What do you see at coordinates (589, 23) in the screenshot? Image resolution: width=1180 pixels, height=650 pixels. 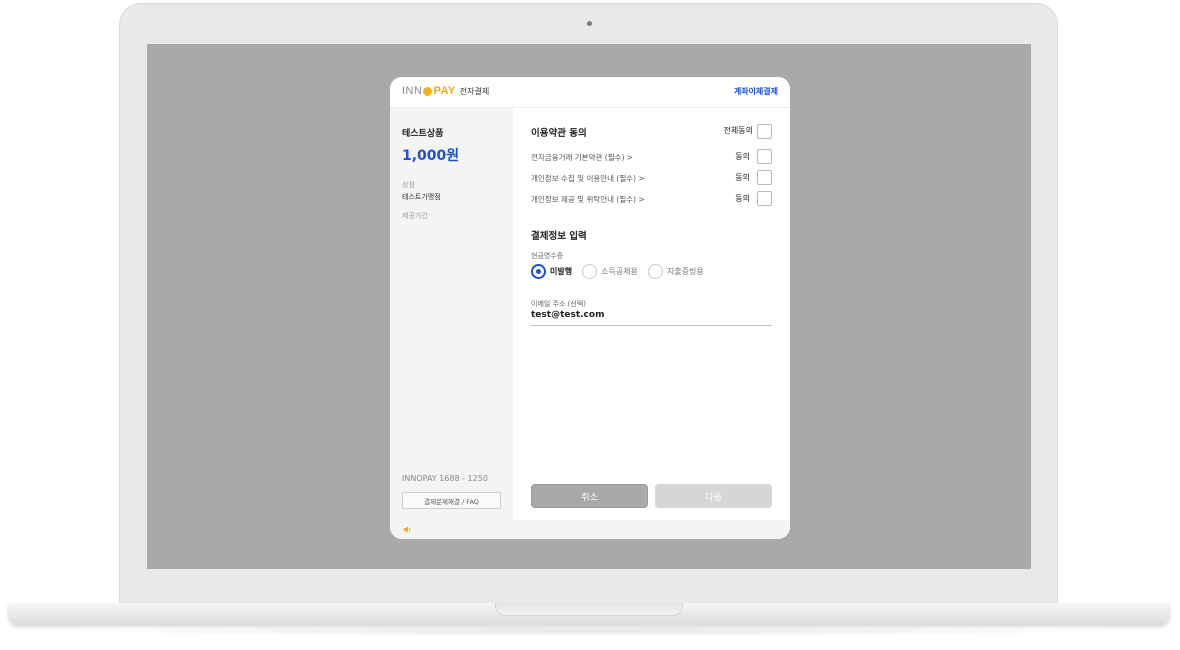 I see `camera-dot` at bounding box center [589, 23].